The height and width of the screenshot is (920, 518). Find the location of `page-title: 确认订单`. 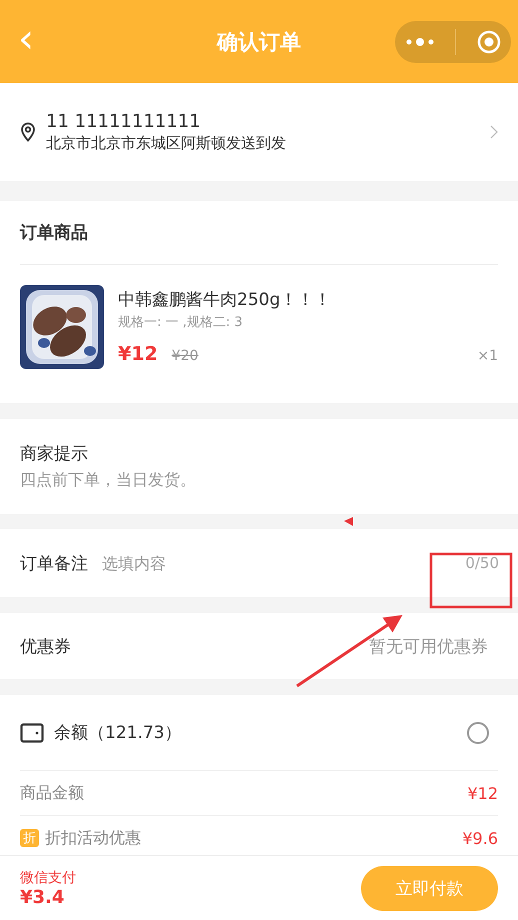

page-title: 确认订单 is located at coordinates (258, 42).